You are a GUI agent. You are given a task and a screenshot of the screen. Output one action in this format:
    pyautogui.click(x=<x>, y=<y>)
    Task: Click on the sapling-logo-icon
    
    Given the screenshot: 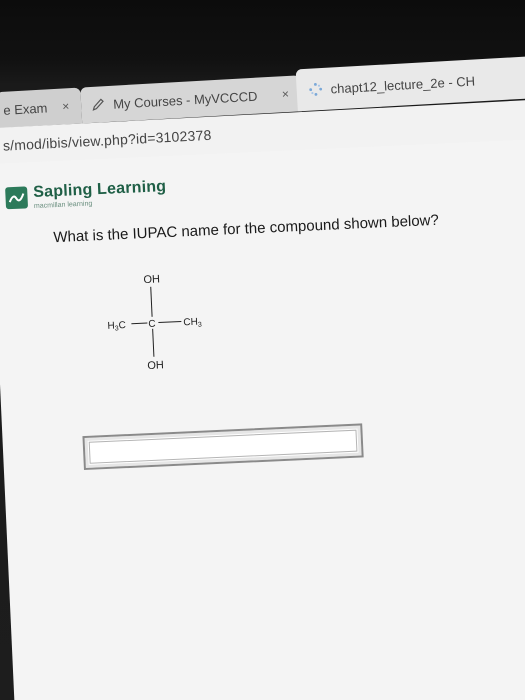 What is the action you would take?
    pyautogui.click(x=17, y=198)
    